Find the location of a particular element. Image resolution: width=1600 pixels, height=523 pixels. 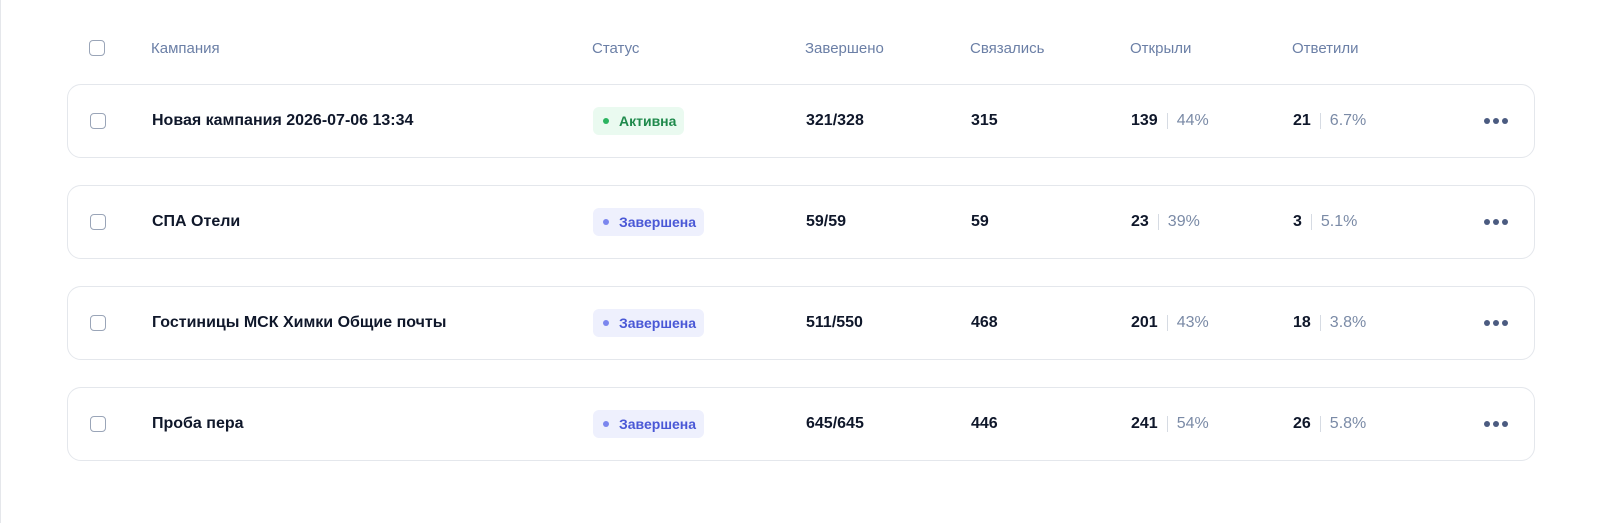

opened-cell: 241 54% is located at coordinates (1170, 424).